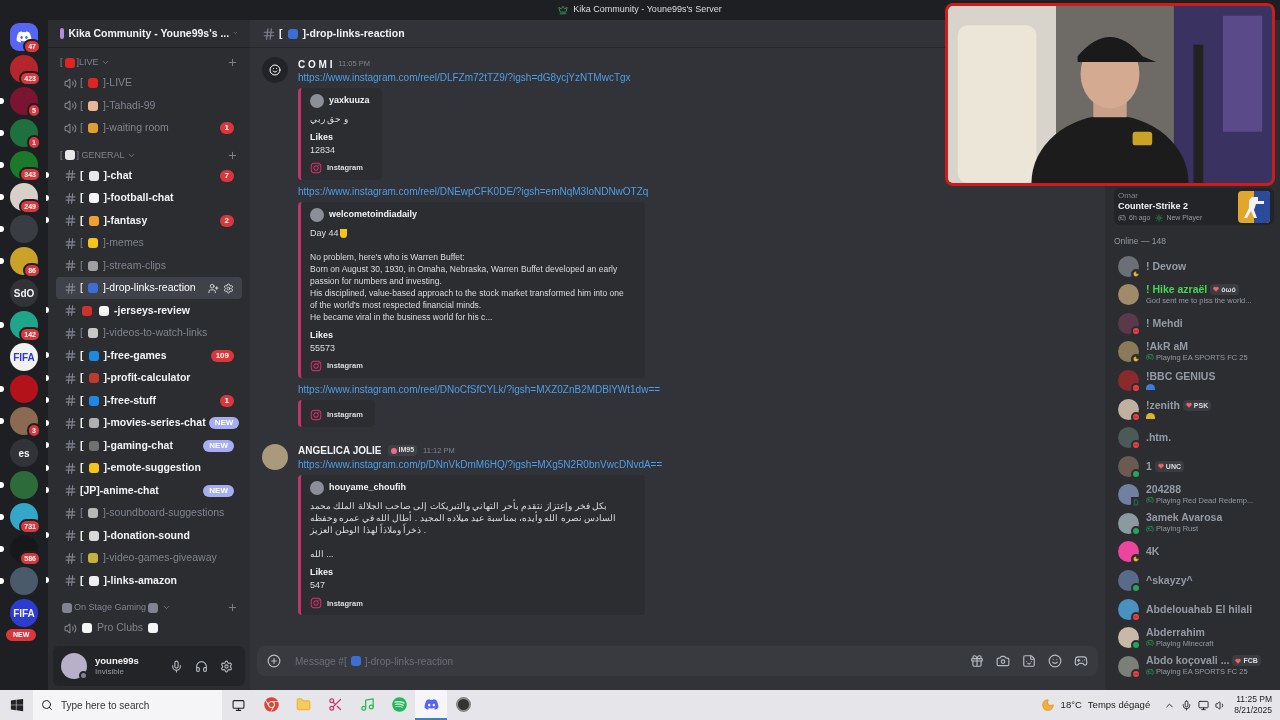 The width and height of the screenshot is (1280, 720). I want to click on member-name: Abdelouahab El hilali, so click(1199, 609).